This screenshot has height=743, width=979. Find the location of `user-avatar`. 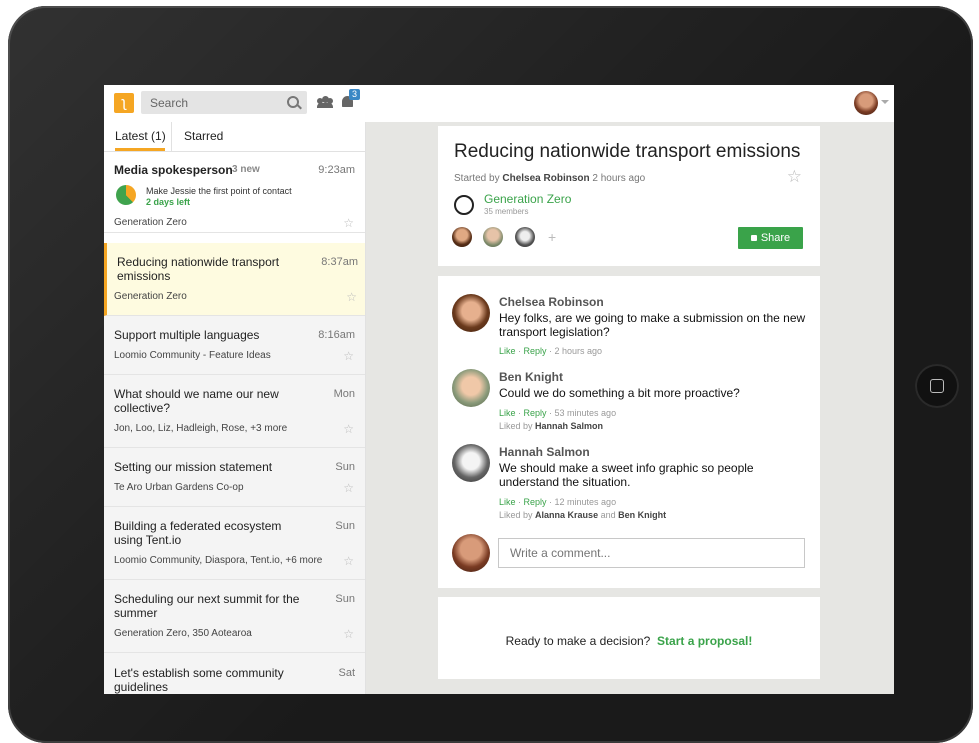

user-avatar is located at coordinates (866, 103).